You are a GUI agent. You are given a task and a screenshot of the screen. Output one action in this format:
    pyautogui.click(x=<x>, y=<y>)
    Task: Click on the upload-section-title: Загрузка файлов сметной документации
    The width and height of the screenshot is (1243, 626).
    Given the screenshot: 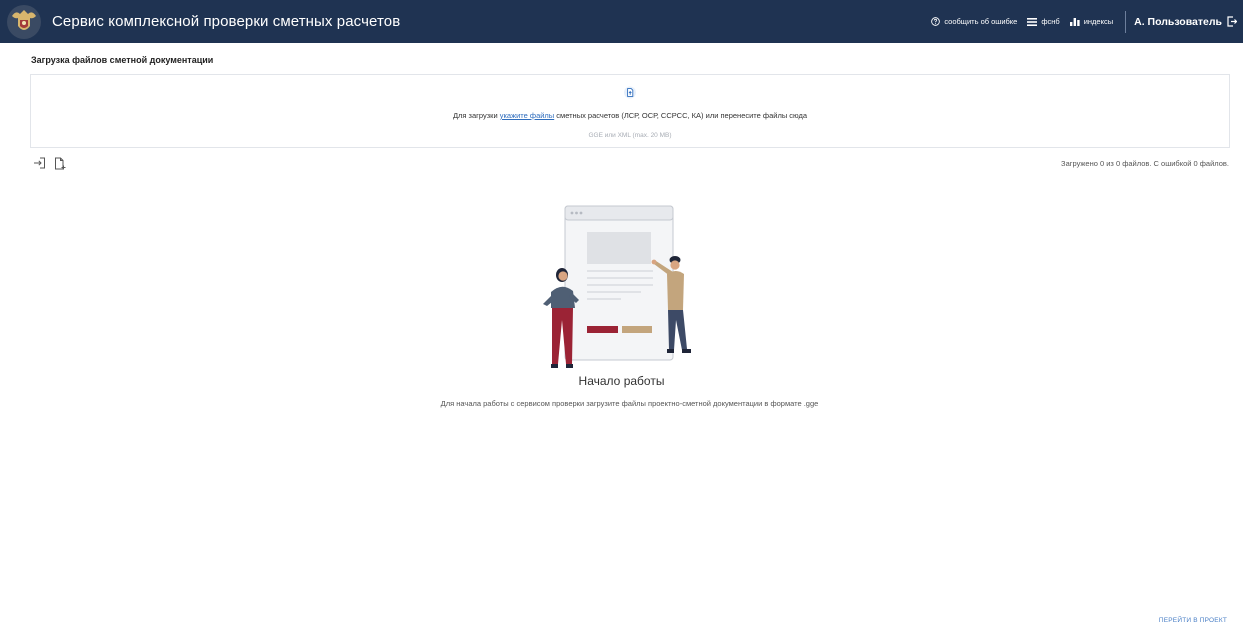 What is the action you would take?
    pyautogui.click(x=122, y=60)
    